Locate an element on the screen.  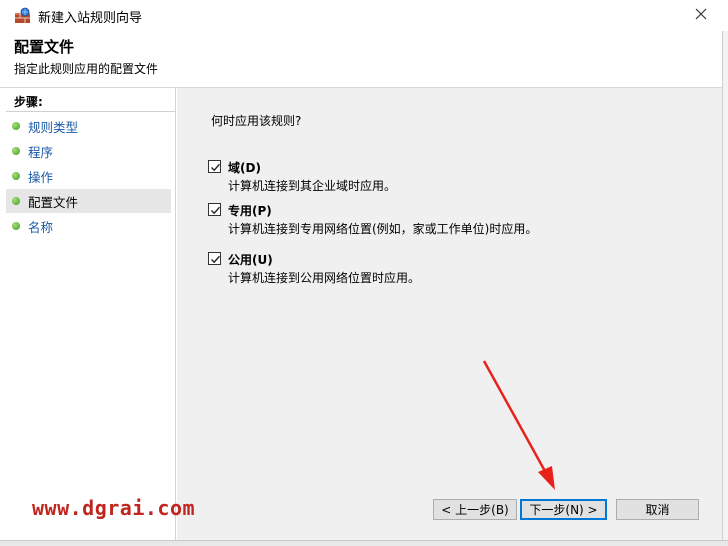
domain-label: 域(D) is located at coordinates (244, 167).